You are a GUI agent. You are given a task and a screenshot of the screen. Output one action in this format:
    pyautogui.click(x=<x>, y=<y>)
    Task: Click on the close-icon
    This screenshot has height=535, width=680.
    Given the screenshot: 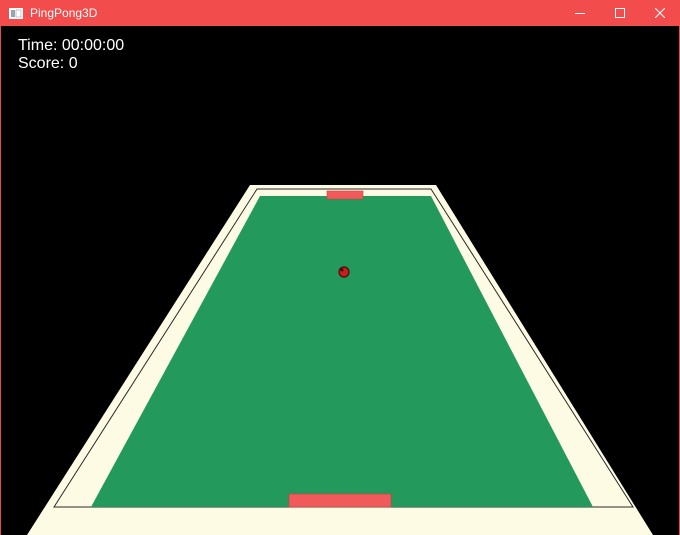 What is the action you would take?
    pyautogui.click(x=660, y=13)
    